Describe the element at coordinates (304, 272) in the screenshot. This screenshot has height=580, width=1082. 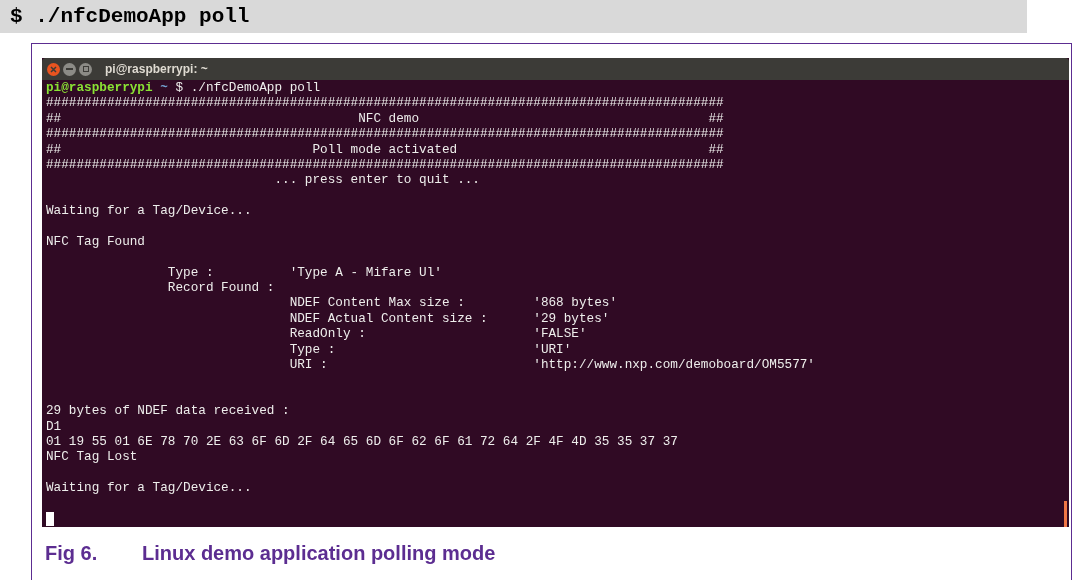
I see `terminal-line: Type : 'Type A - Mifare Ul'` at that location.